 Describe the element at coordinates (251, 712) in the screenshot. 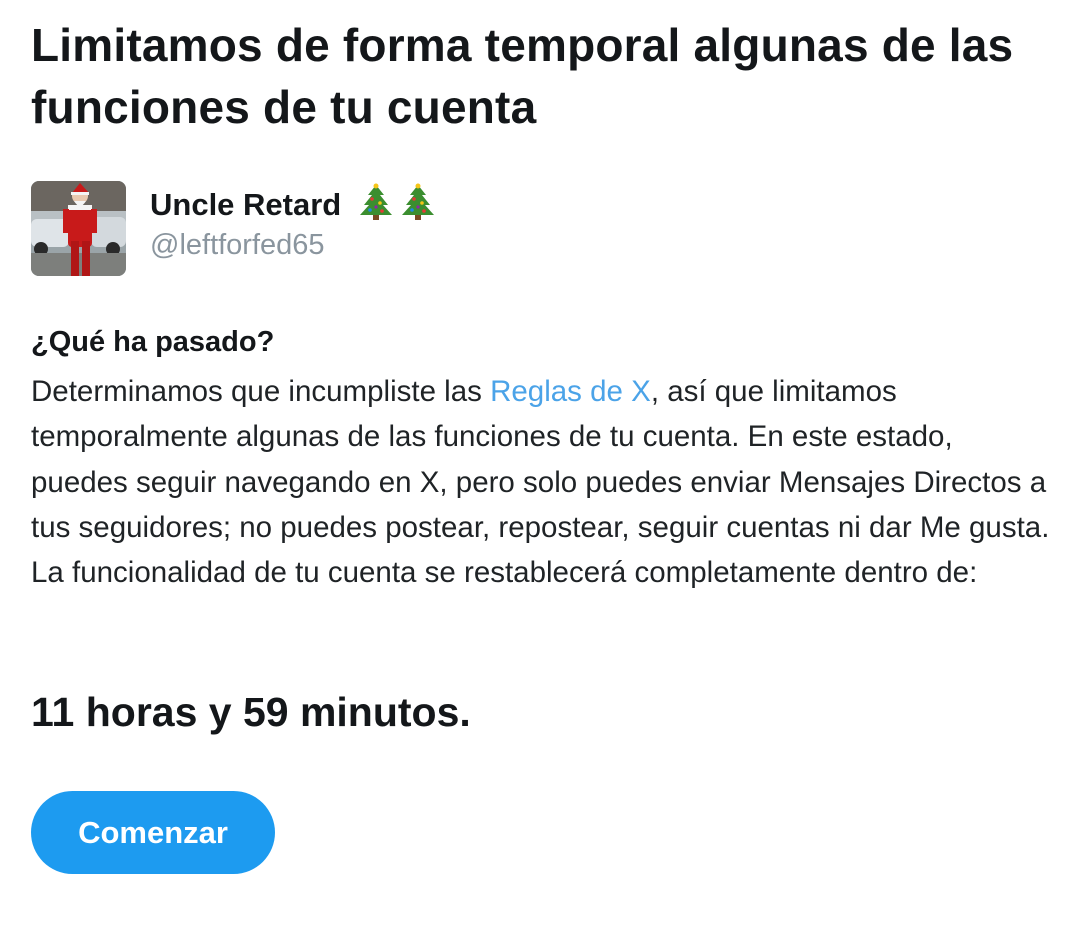

I see `countdown-timer: 11 horas y 59 minutos.` at that location.